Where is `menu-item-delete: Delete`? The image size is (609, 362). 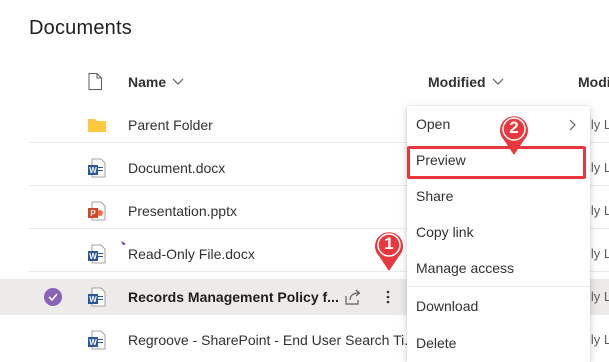 menu-item-delete: Delete is located at coordinates (498, 343).